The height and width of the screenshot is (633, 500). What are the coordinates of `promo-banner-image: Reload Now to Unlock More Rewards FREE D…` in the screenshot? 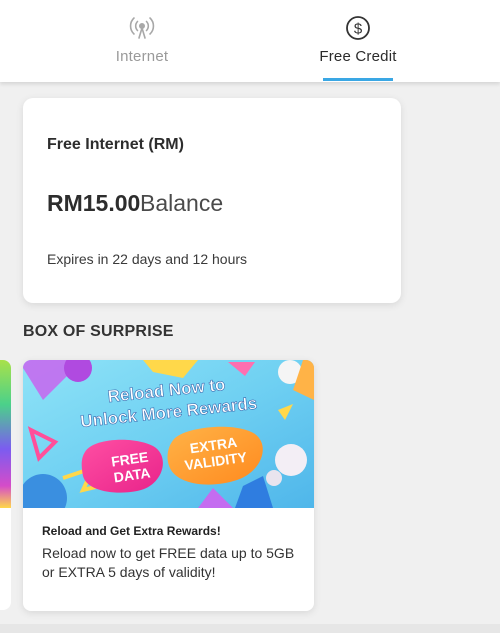 It's located at (168, 434).